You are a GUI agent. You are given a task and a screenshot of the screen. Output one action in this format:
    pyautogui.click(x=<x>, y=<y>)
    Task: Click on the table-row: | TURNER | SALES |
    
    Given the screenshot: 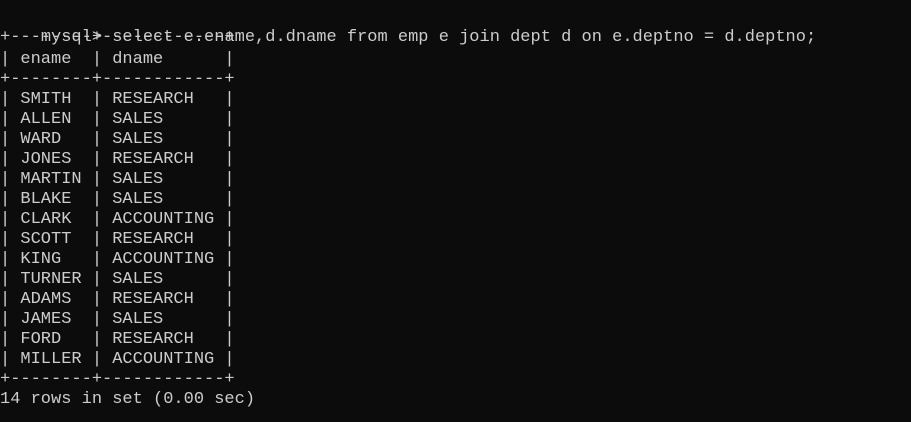 What is the action you would take?
    pyautogui.click(x=117, y=279)
    